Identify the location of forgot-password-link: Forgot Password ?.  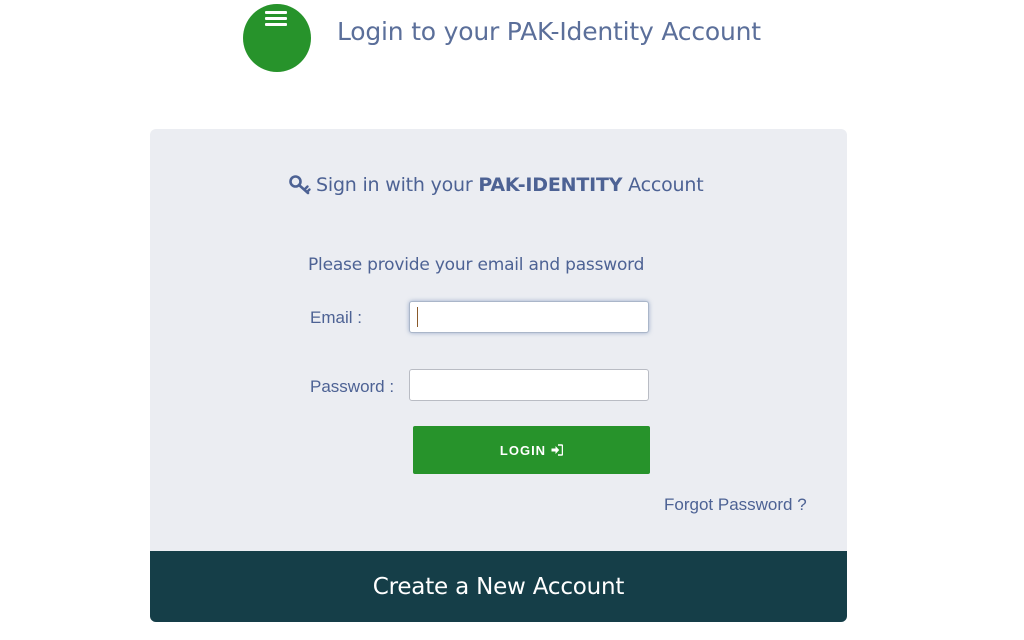
(735, 505).